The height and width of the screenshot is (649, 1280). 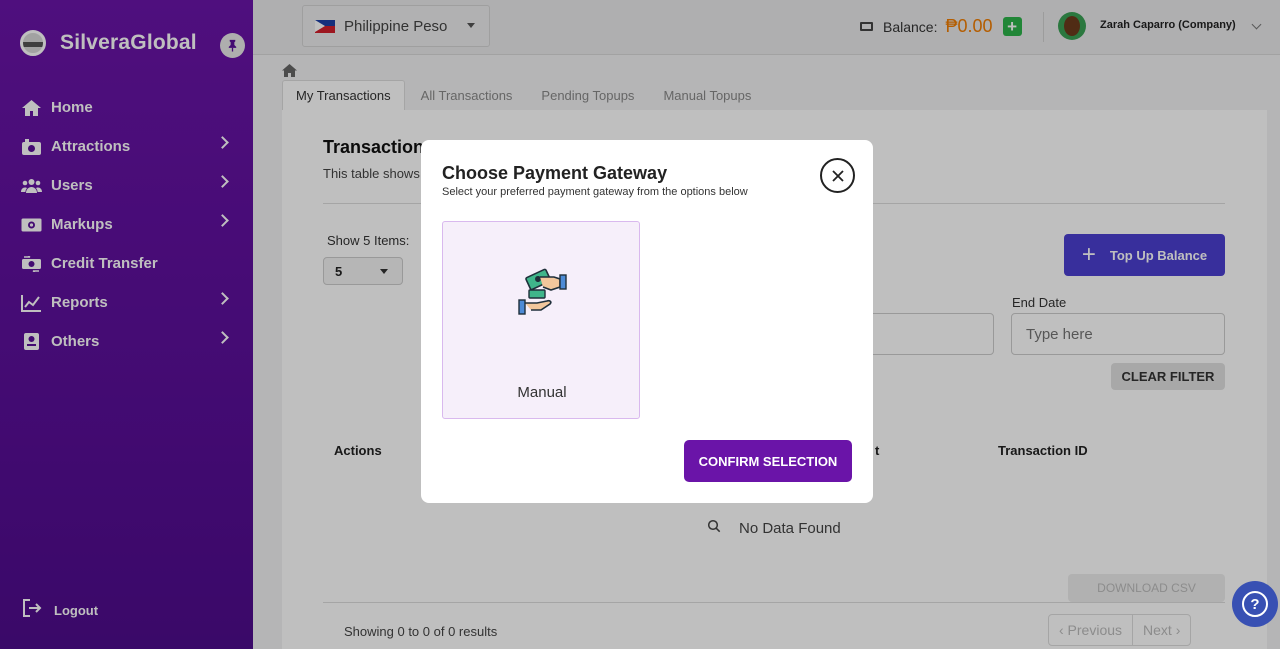 I want to click on help-icon: ?, so click(x=1255, y=604).